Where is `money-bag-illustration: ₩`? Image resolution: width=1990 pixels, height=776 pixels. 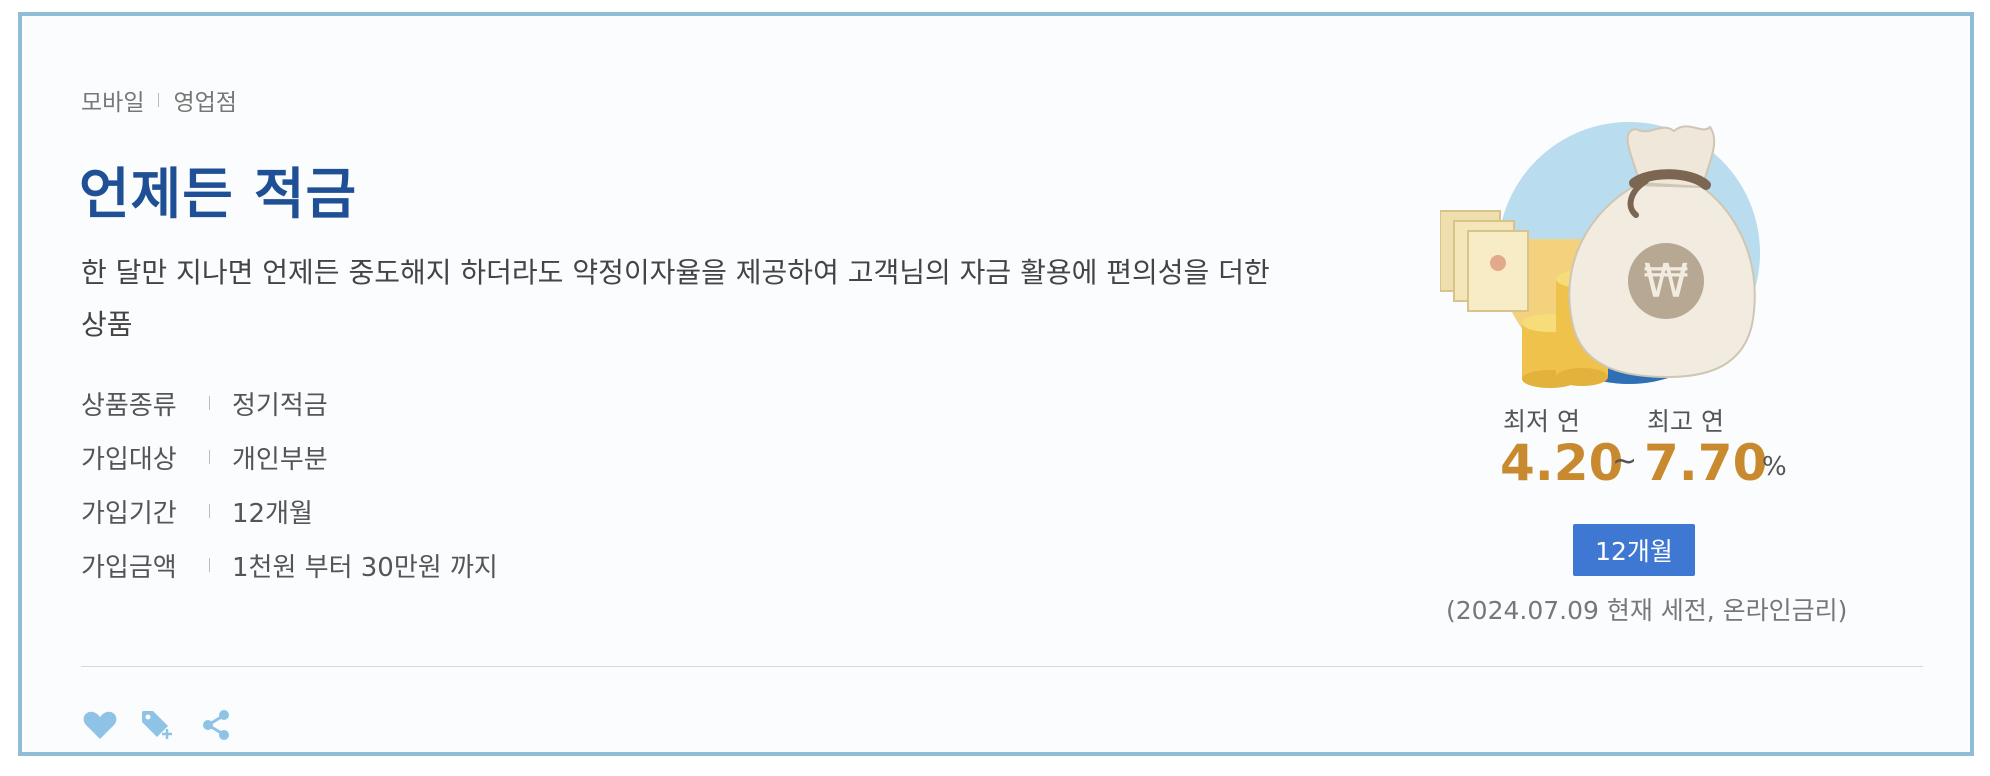
money-bag-illustration: ₩ is located at coordinates (1600, 255).